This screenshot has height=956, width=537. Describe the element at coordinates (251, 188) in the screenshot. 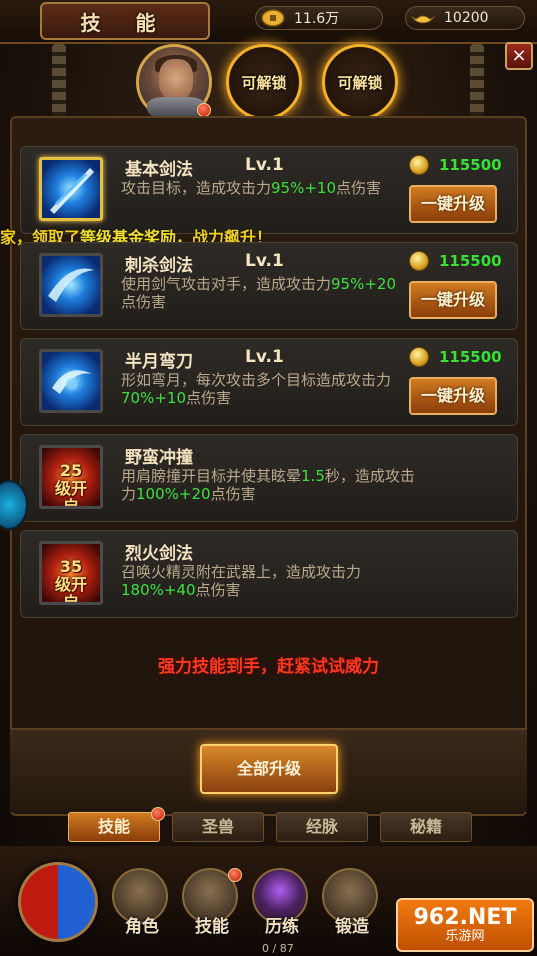

I see `skill-description: 攻击目标，造成攻击力95%+10点伤害` at that location.